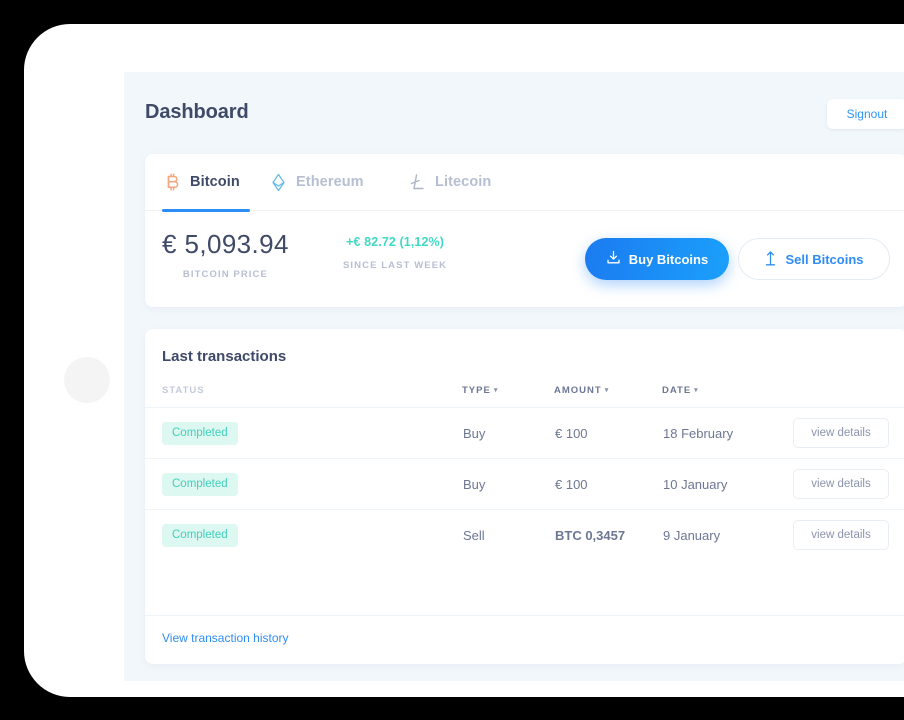  Describe the element at coordinates (224, 356) in the screenshot. I see `transactions-title: Last transactions` at that location.